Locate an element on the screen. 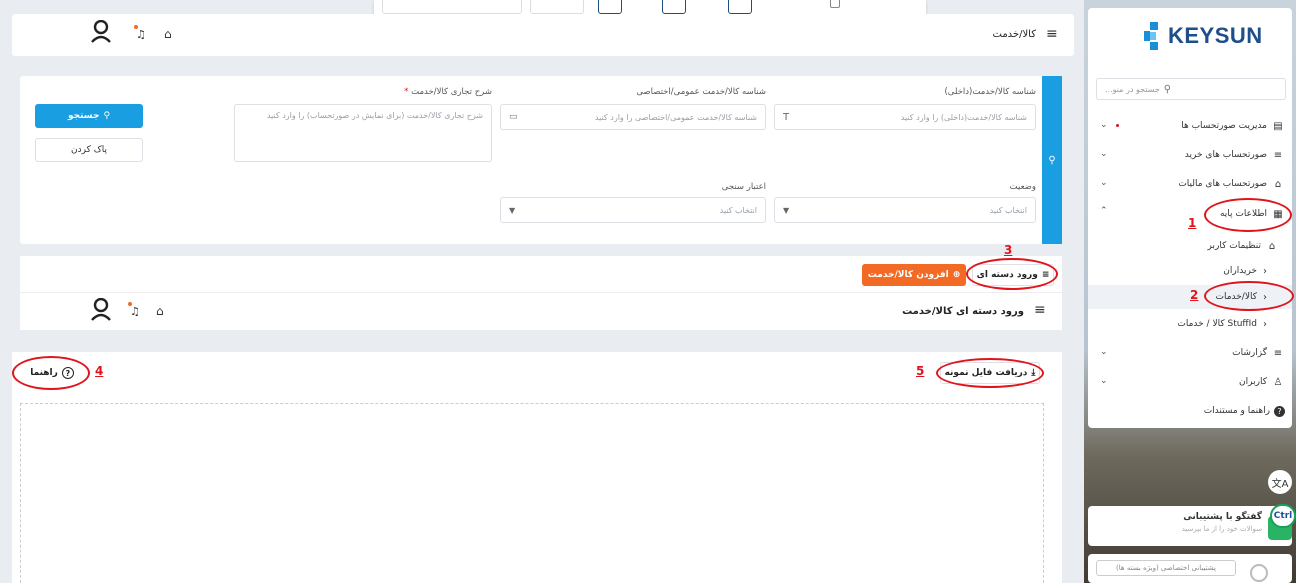 This screenshot has width=1296, height=583. sidebar-item-user-settings: ⌂ تنظیمات کاربر is located at coordinates (1193, 246).